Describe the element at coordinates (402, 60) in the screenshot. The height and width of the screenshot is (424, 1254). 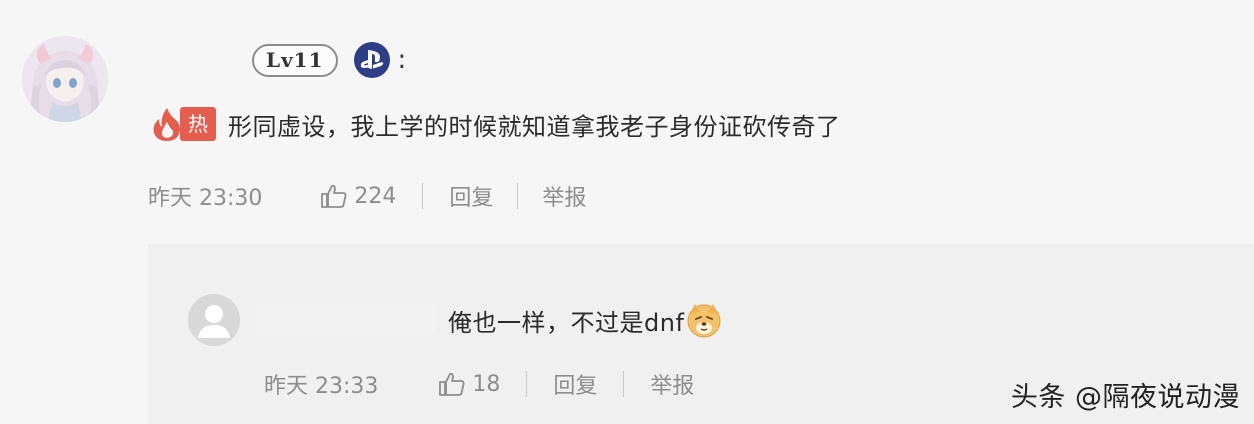
I see `name-colon: :` at that location.